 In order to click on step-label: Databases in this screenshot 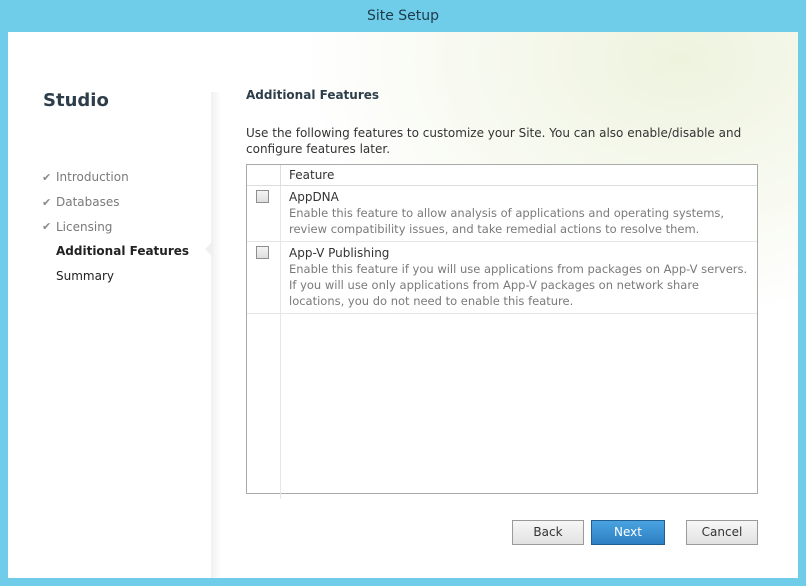, I will do `click(88, 202)`.